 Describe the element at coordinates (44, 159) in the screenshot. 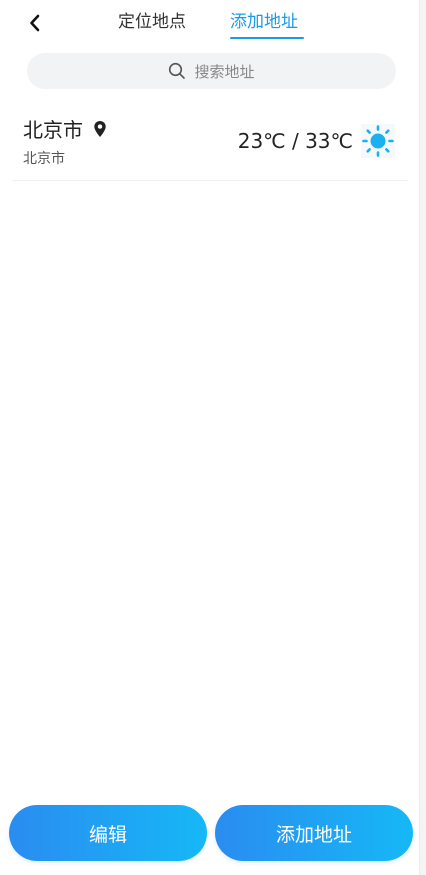

I see `location-subtitle: 北京市` at that location.